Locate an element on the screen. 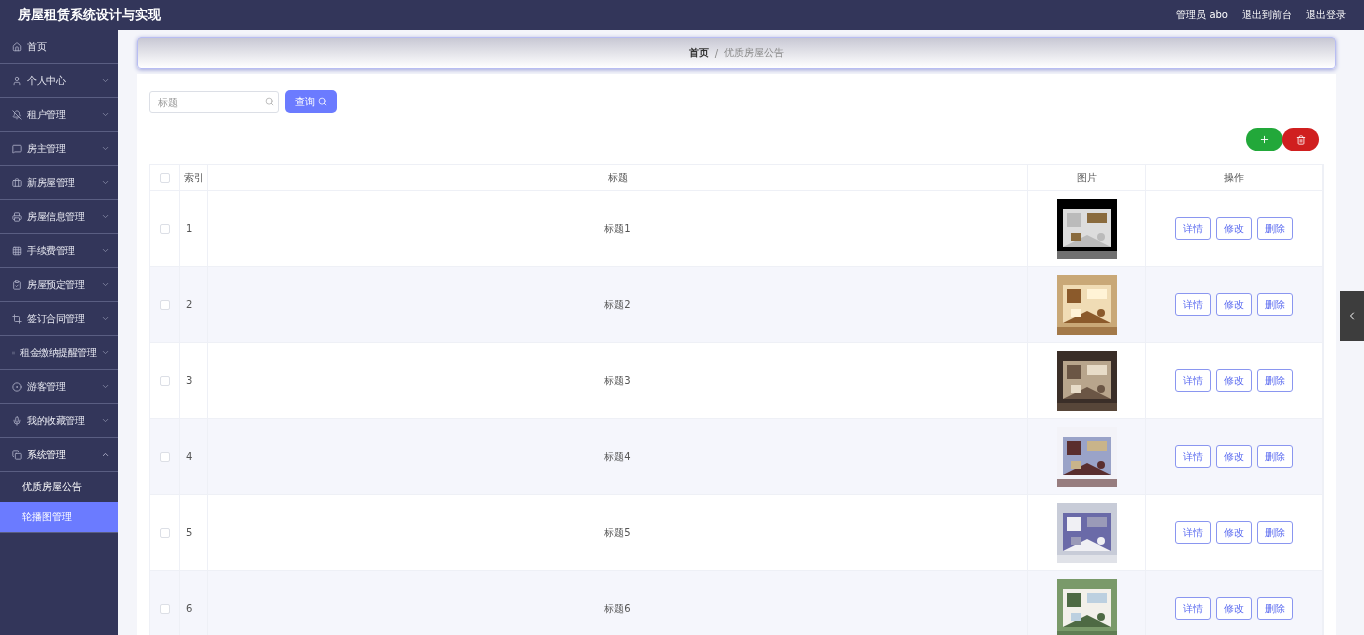 The width and height of the screenshot is (1364, 635). sidebar-item: 签订合同管理 is located at coordinates (59, 319).